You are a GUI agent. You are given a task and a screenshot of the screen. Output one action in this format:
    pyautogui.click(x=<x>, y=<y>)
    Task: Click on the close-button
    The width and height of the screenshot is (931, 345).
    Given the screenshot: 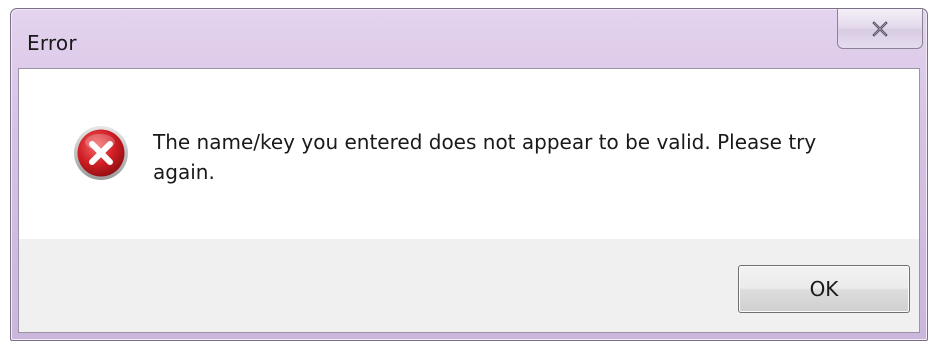 What is the action you would take?
    pyautogui.click(x=880, y=29)
    